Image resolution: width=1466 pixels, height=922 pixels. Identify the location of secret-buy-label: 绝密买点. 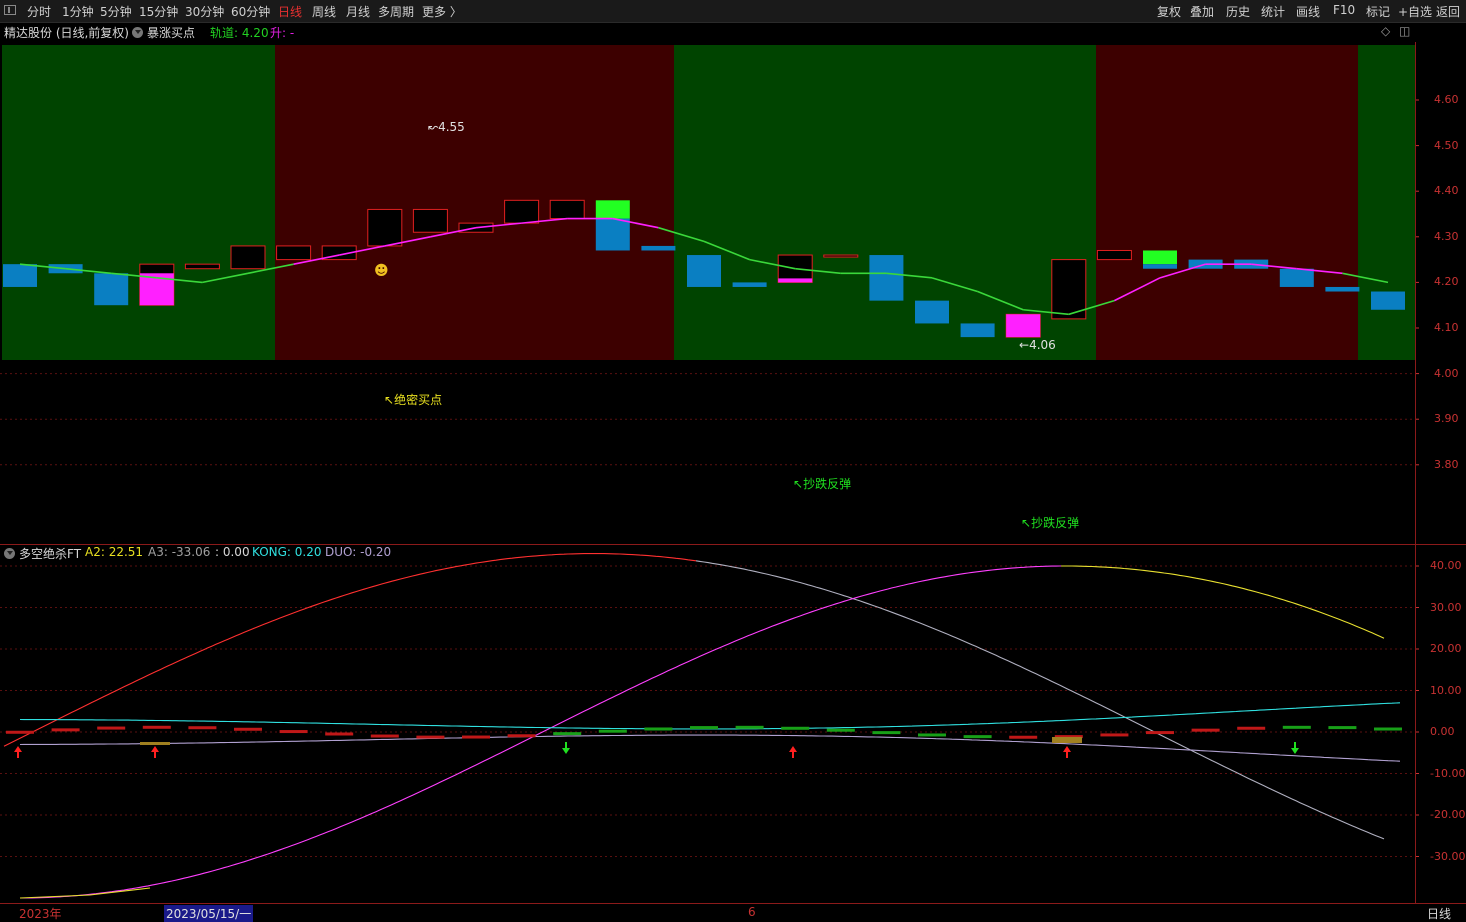
(418, 400).